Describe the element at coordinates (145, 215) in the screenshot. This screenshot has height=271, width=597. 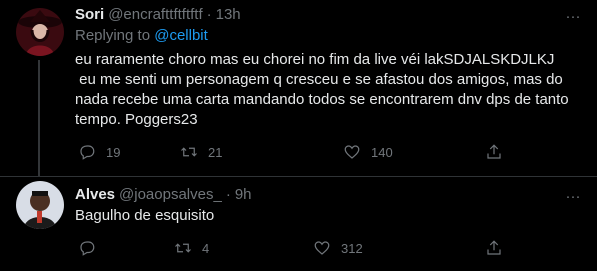
I see `tweet-text: Bagulho de esquisito` at that location.